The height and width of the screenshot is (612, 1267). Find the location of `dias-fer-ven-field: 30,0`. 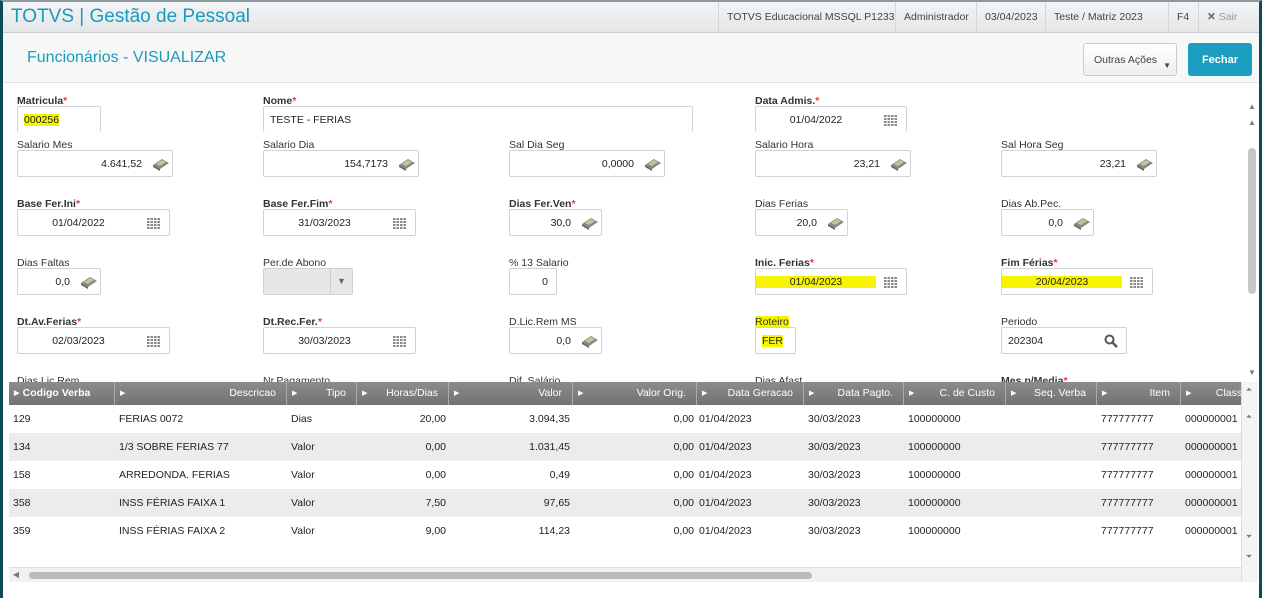

dias-fer-ven-field: 30,0 is located at coordinates (555, 222).